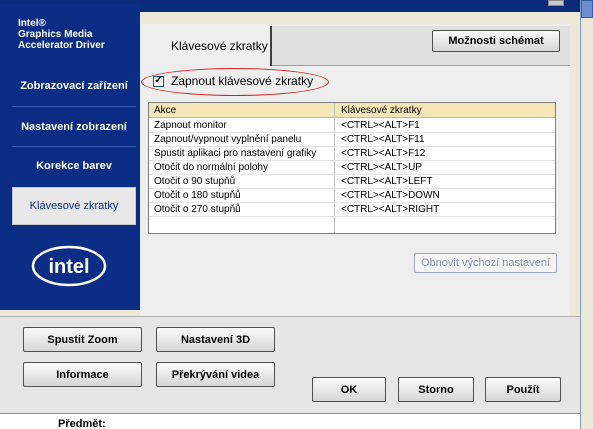  I want to click on enable-hotkeys-checkbox: ✓, so click(158, 81).